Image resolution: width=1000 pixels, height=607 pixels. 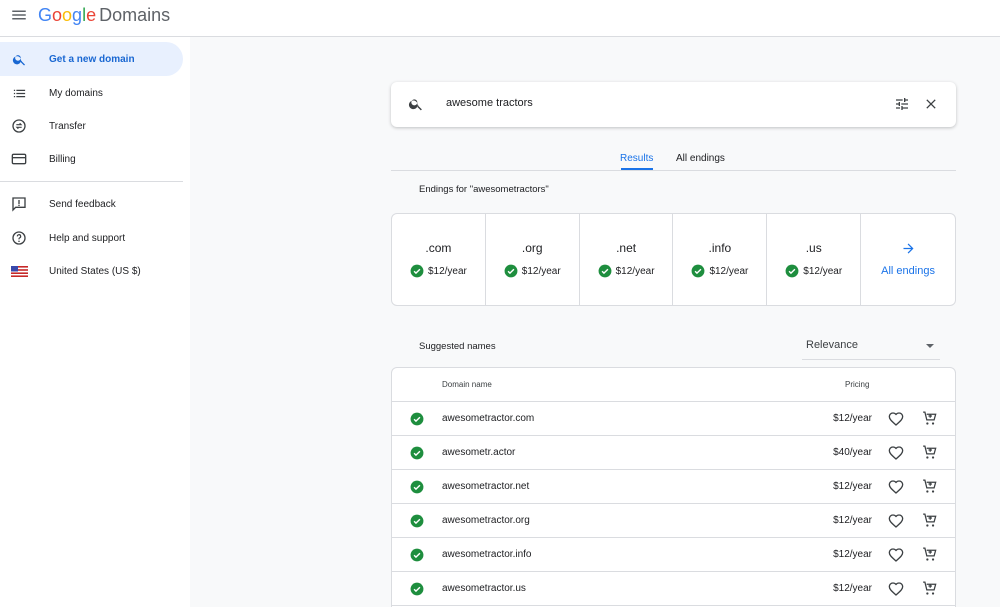 What do you see at coordinates (673, 521) in the screenshot?
I see `table-row: awesometractor.org $12/year` at bounding box center [673, 521].